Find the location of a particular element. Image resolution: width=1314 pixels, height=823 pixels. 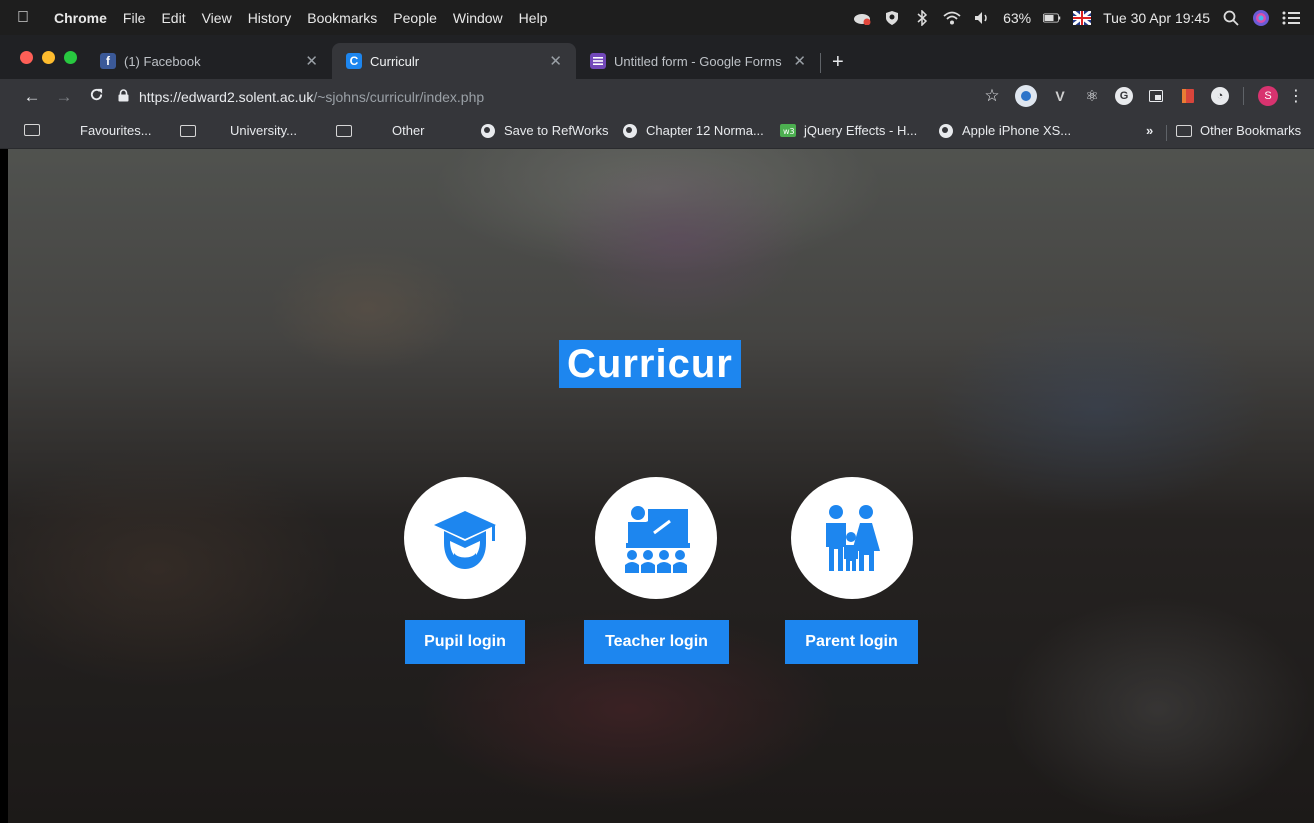

tab-facebook: f (1) Facebook ✕ is located at coordinates (209, 61).